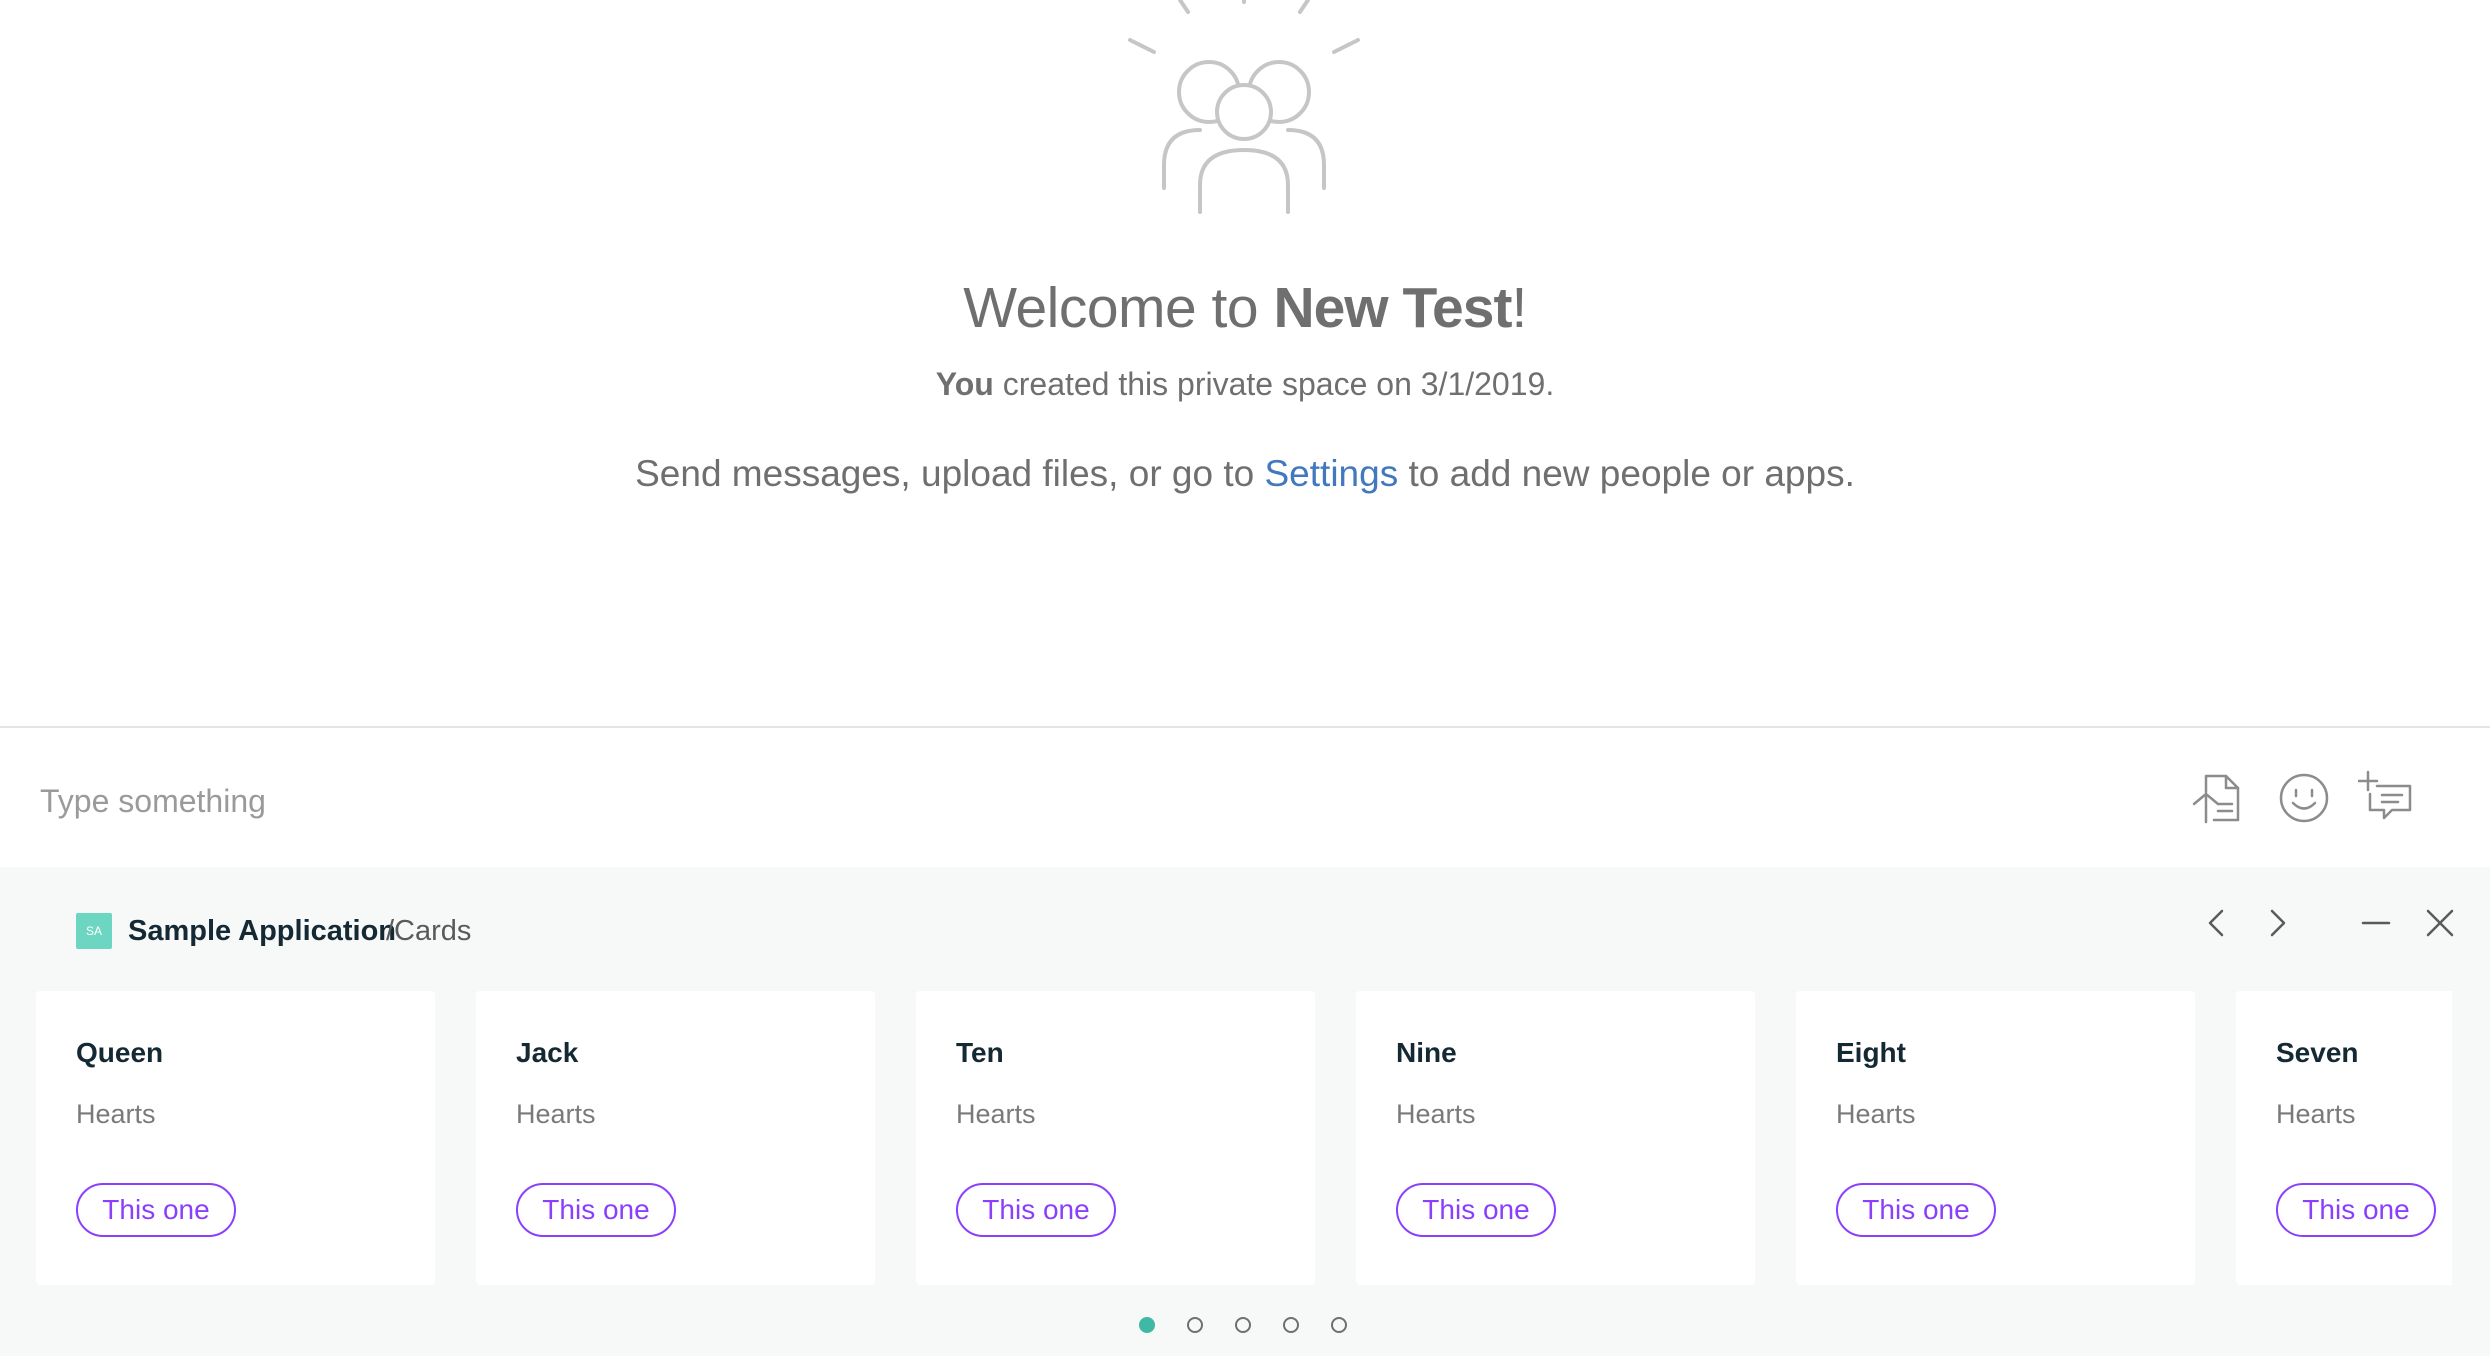 Image resolution: width=2490 pixels, height=1356 pixels. Describe the element at coordinates (547, 1052) in the screenshot. I see `card-title: Jack` at that location.